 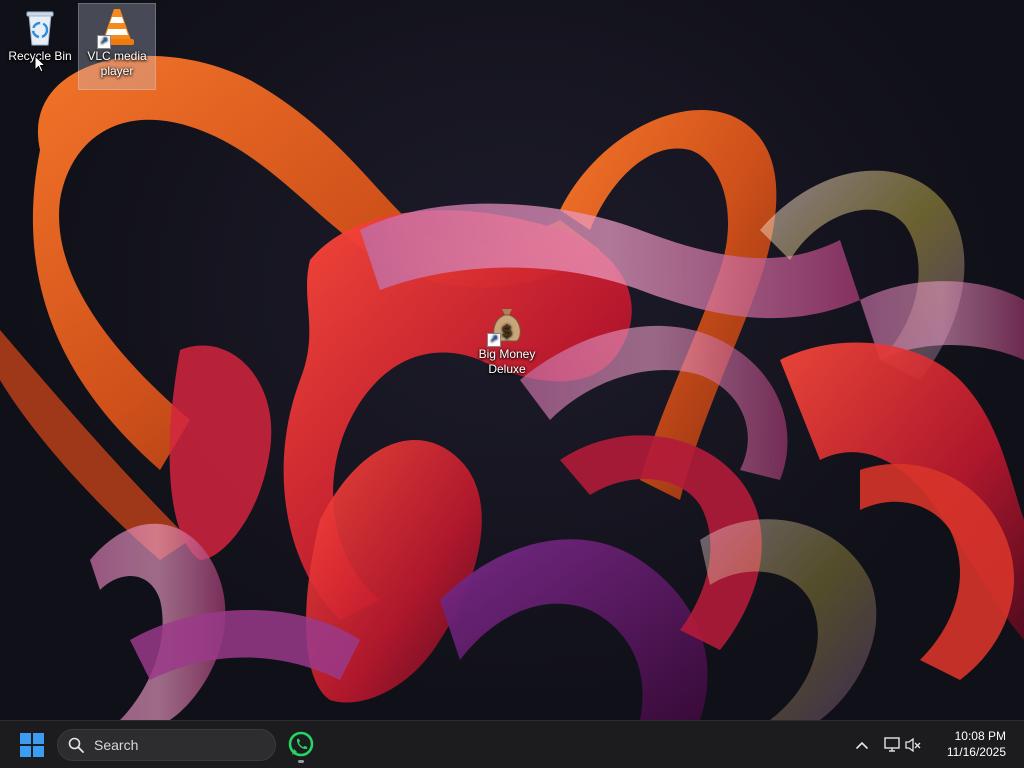 What do you see at coordinates (976, 752) in the screenshot?
I see `clock-date: 11/16/2025` at bounding box center [976, 752].